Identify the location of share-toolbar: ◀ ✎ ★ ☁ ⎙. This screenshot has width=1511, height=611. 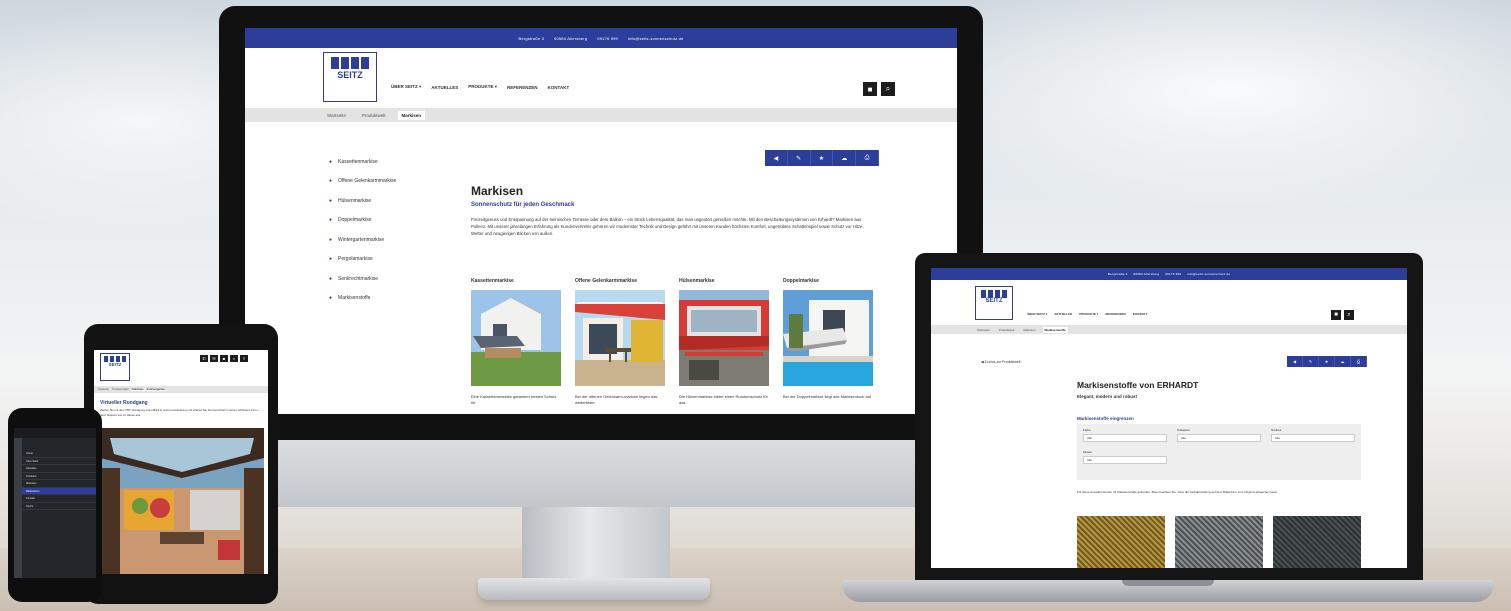
(1327, 361).